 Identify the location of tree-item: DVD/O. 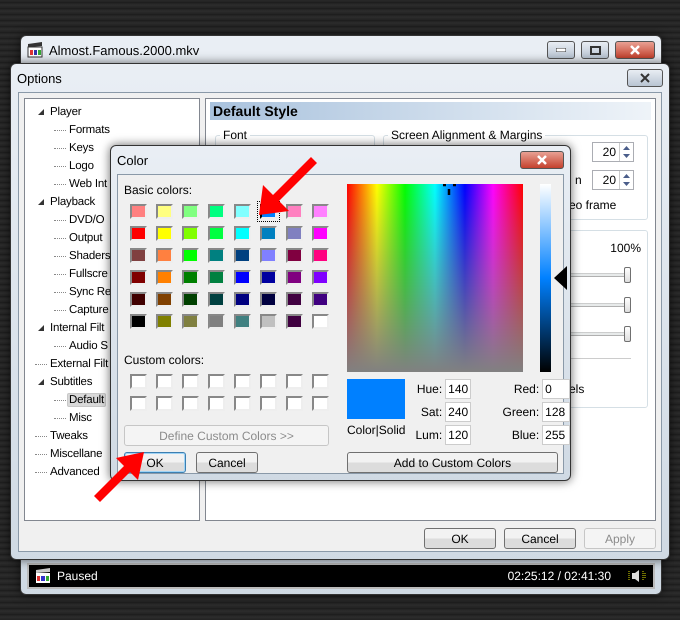
(86, 220).